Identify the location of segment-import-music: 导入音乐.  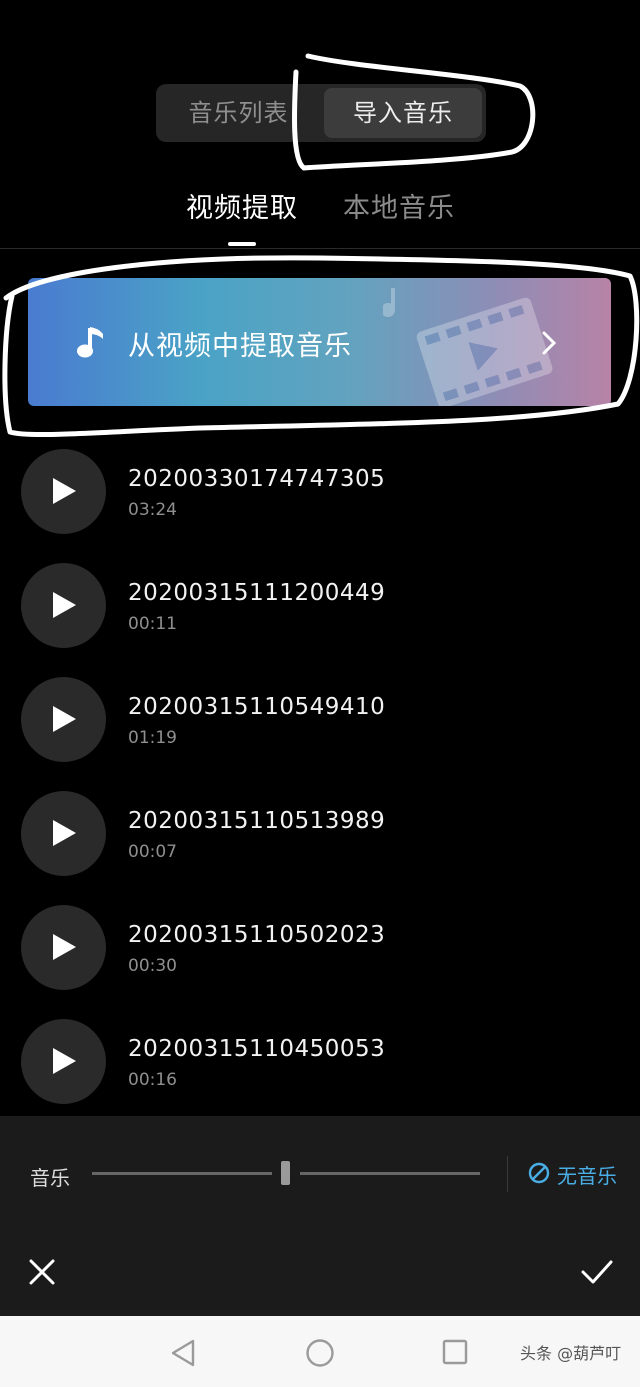
(403, 113).